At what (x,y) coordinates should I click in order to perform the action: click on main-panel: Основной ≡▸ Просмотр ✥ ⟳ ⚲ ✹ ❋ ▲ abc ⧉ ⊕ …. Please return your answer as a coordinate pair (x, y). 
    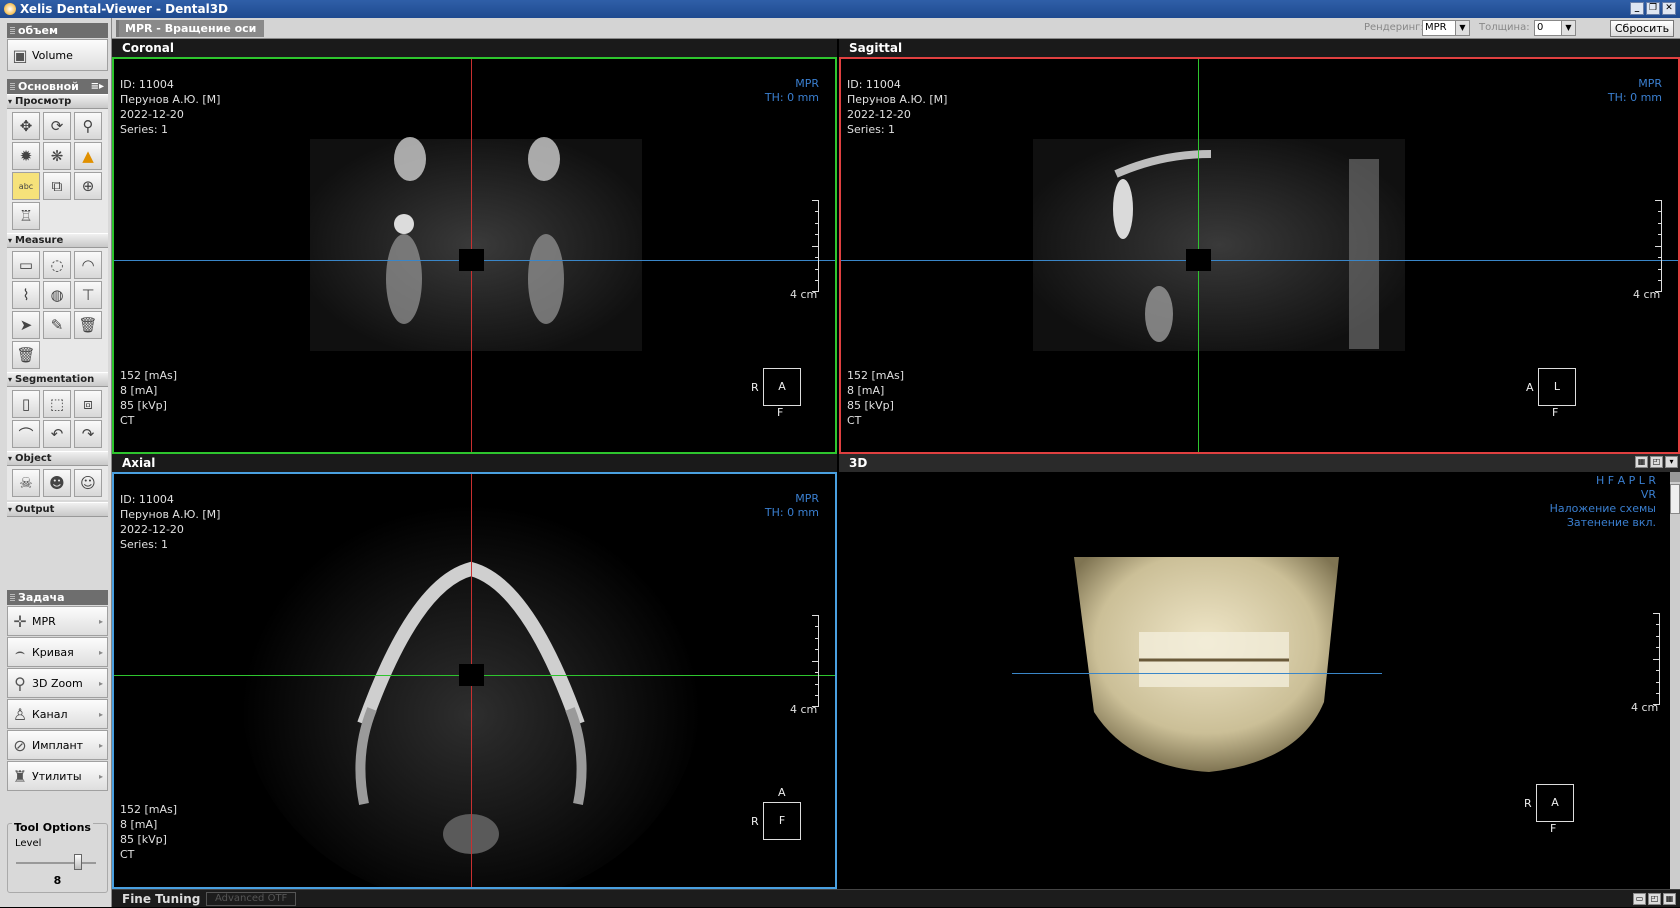
    Looking at the image, I should click on (57, 298).